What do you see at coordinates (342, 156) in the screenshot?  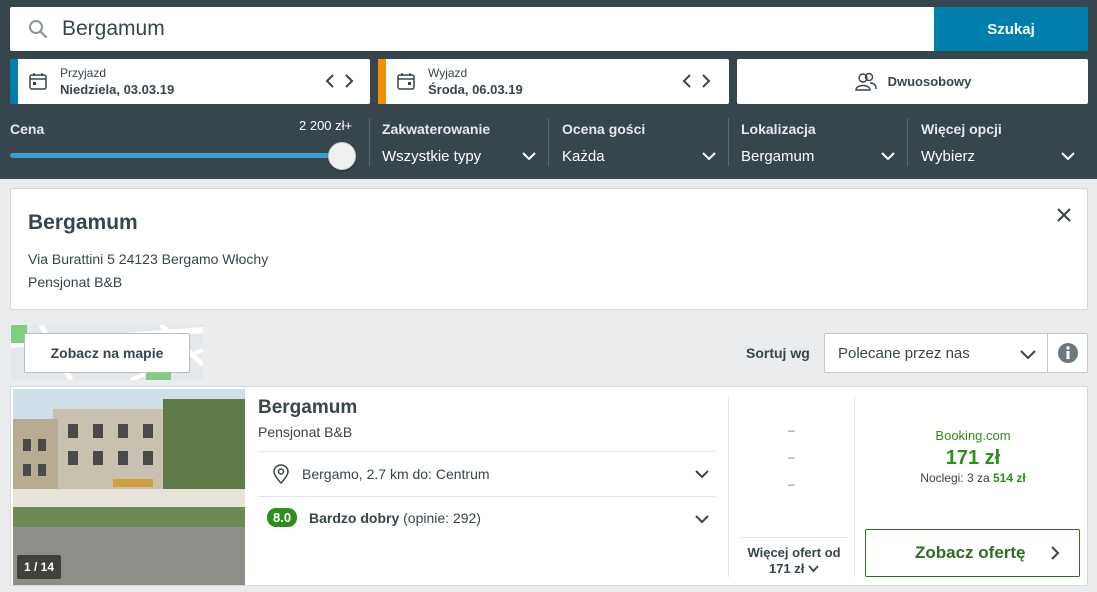 I see `price-slider-handle` at bounding box center [342, 156].